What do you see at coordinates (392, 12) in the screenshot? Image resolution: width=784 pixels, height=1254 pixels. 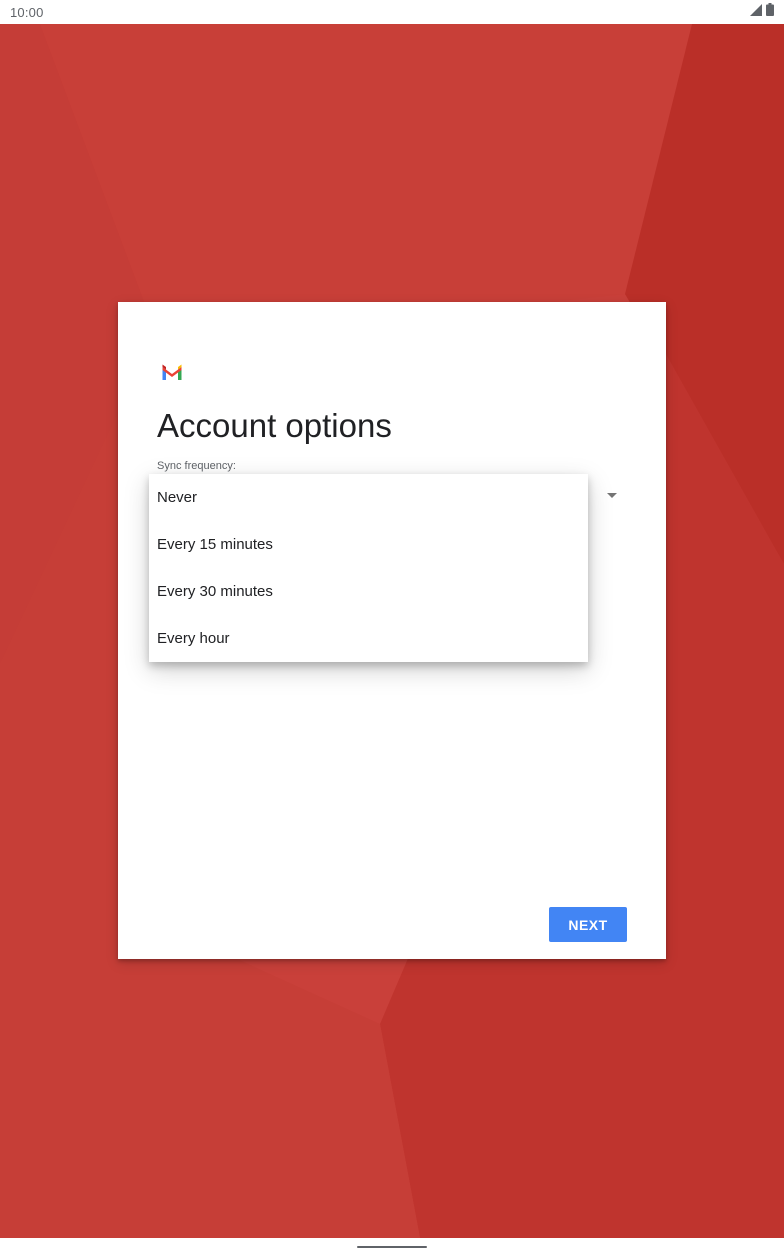 I see `status-bar: 10:00` at bounding box center [392, 12].